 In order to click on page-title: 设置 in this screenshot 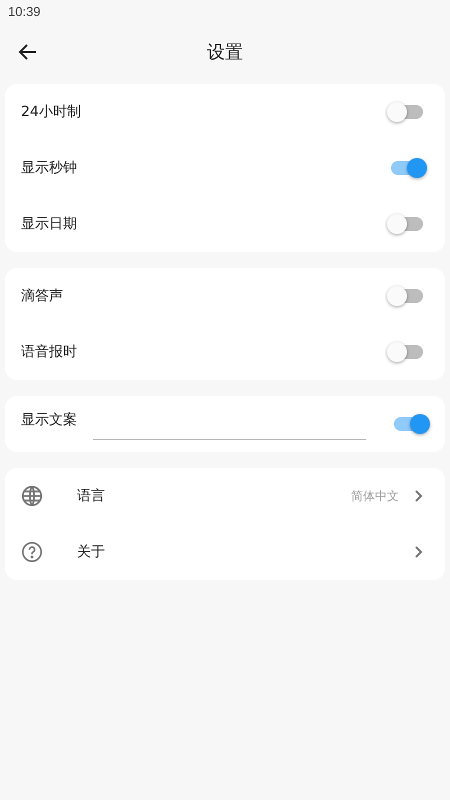, I will do `click(225, 52)`.